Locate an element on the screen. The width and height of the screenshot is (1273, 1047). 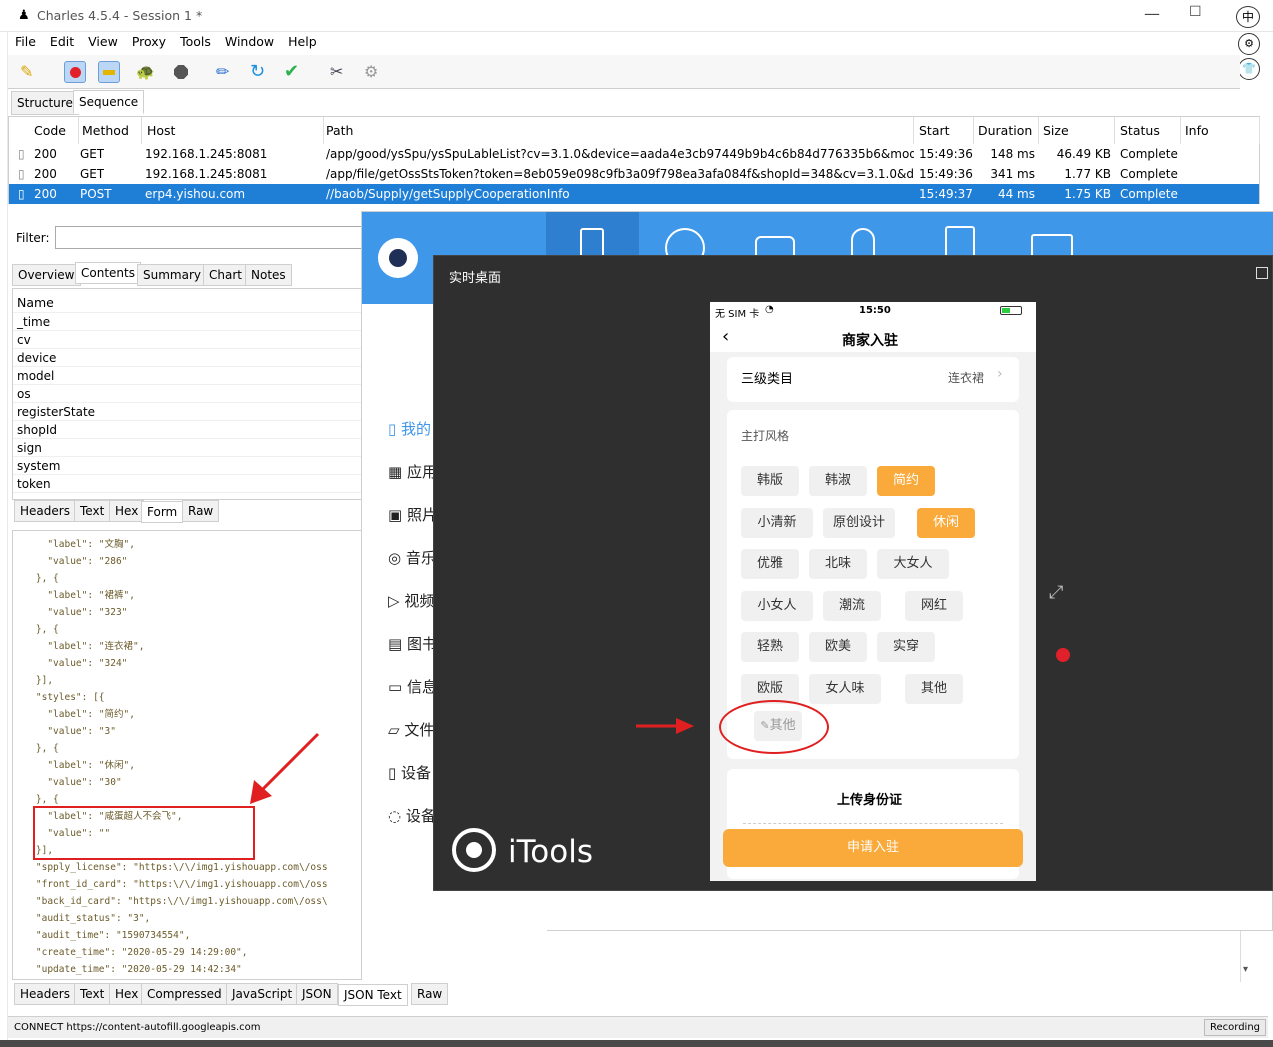
column-header-path: Path is located at coordinates (617, 130).